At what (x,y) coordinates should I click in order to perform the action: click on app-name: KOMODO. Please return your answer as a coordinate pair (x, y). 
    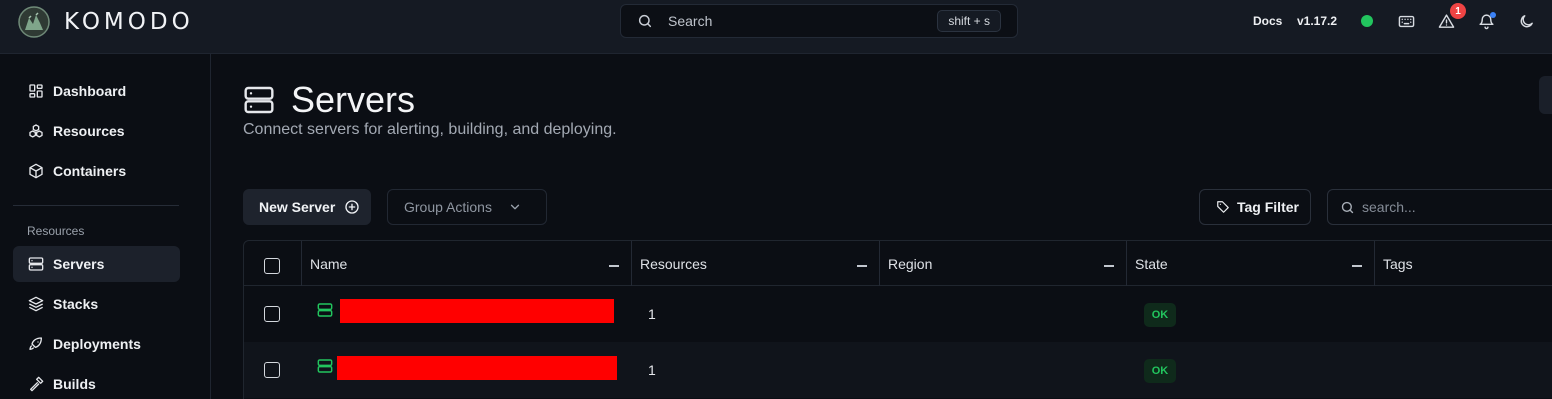
    Looking at the image, I should click on (129, 22).